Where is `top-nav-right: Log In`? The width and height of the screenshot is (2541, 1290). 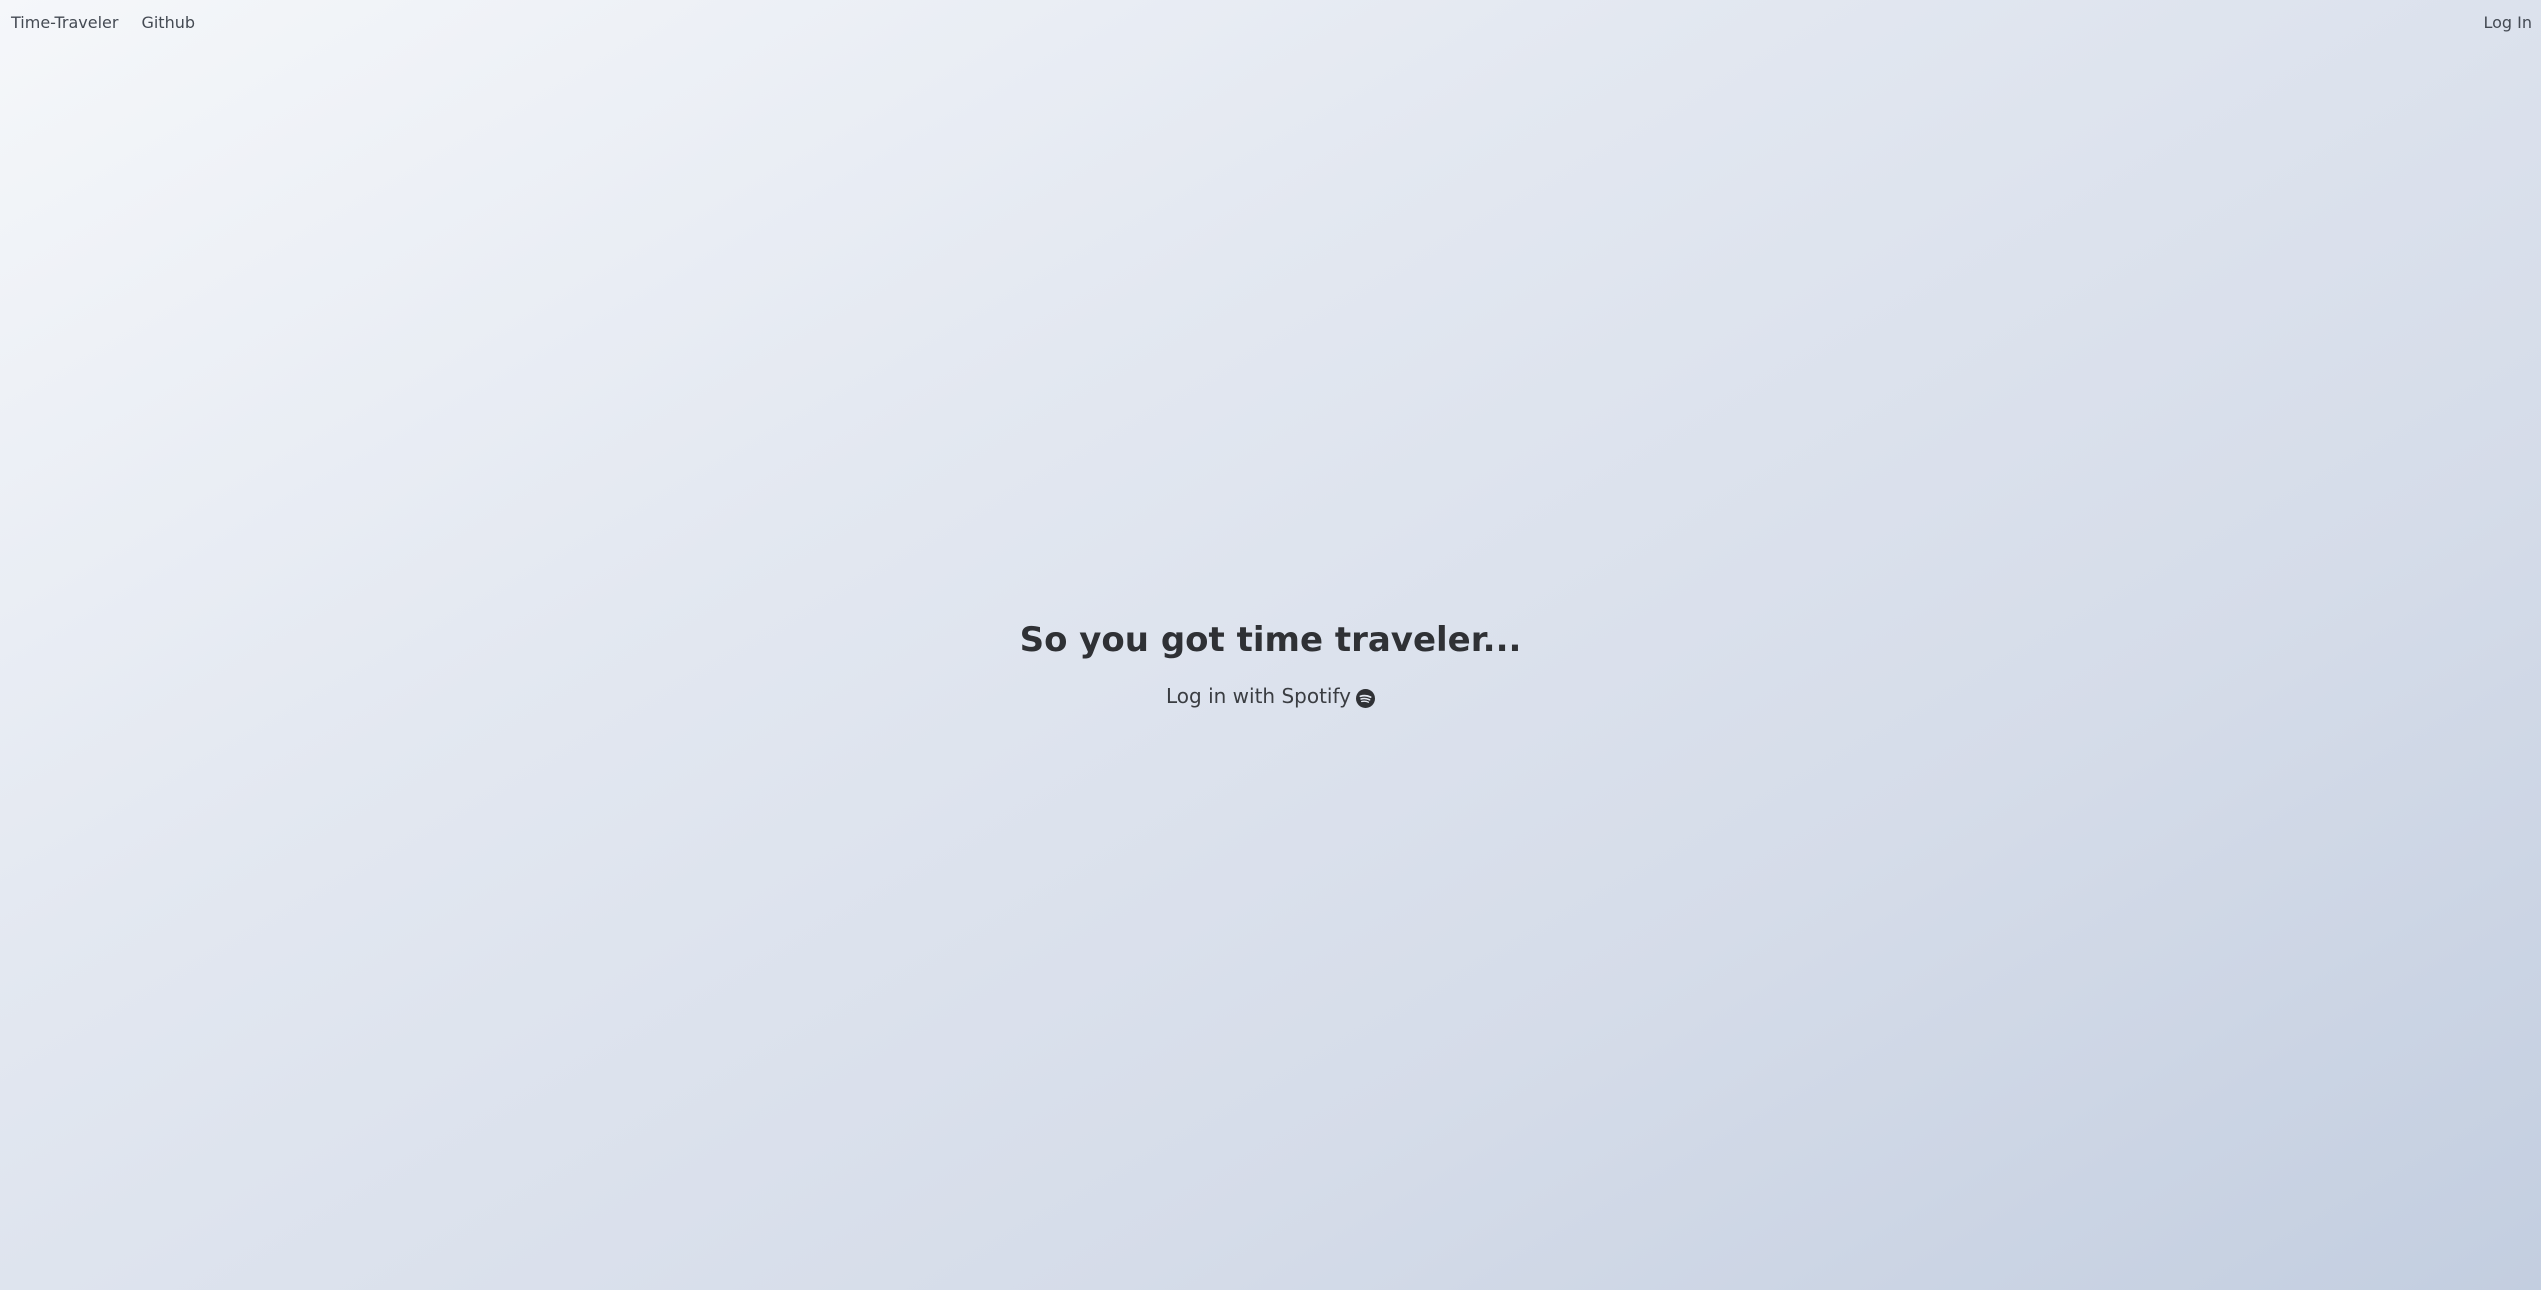 top-nav-right: Log In is located at coordinates (2507, 22).